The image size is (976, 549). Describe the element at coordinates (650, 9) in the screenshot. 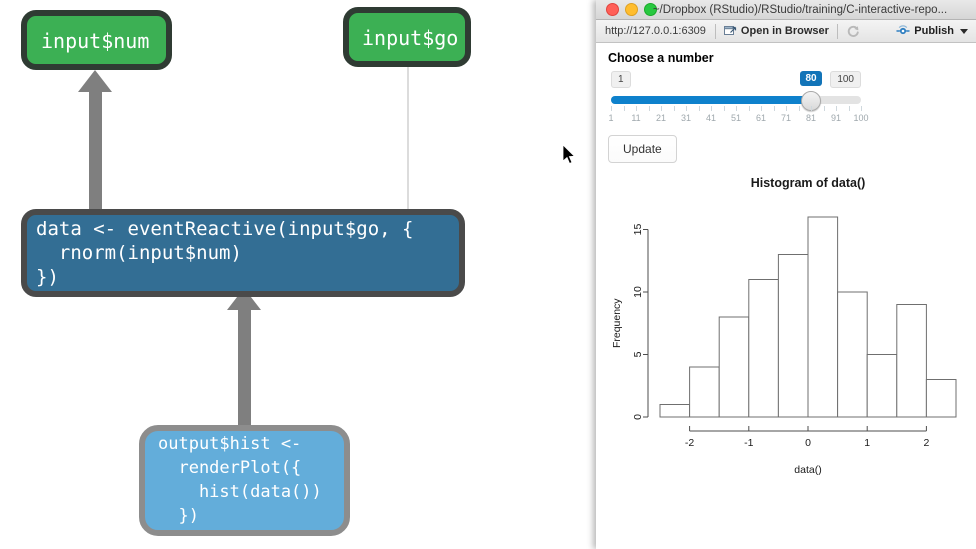

I see `zoom-button` at that location.